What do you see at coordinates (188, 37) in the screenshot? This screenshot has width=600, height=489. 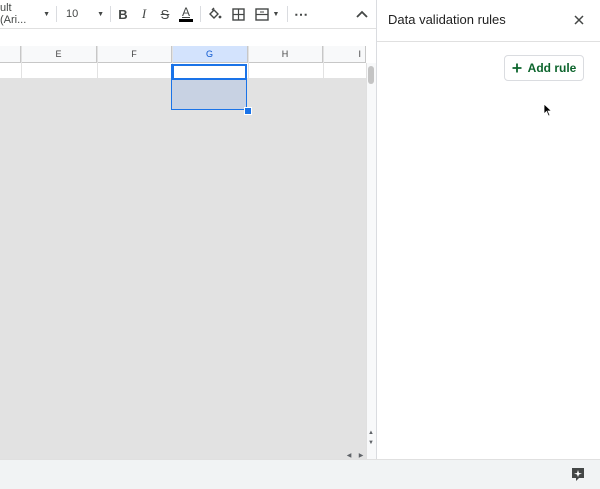 I see `formula-bar-area` at bounding box center [188, 37].